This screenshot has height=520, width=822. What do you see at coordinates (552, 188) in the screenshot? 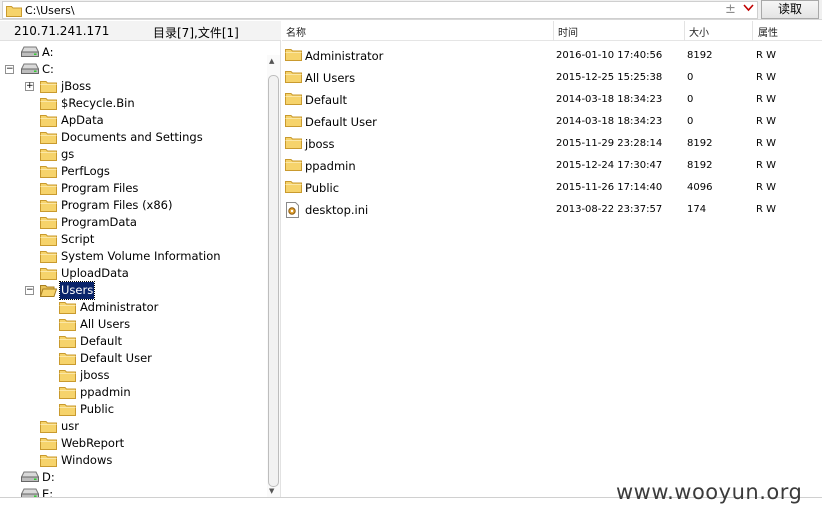
I see `file-row: Public 2015-11-26 17:14:40 4096 R W` at bounding box center [552, 188].